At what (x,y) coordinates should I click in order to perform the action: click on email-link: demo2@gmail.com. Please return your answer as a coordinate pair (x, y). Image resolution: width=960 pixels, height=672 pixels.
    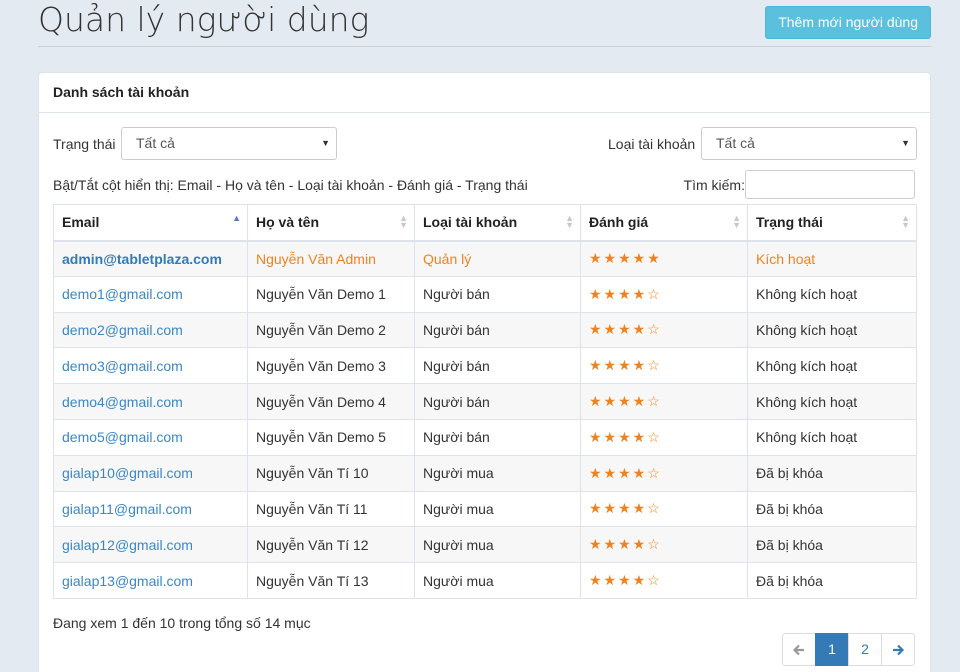
    Looking at the image, I should click on (150, 330).